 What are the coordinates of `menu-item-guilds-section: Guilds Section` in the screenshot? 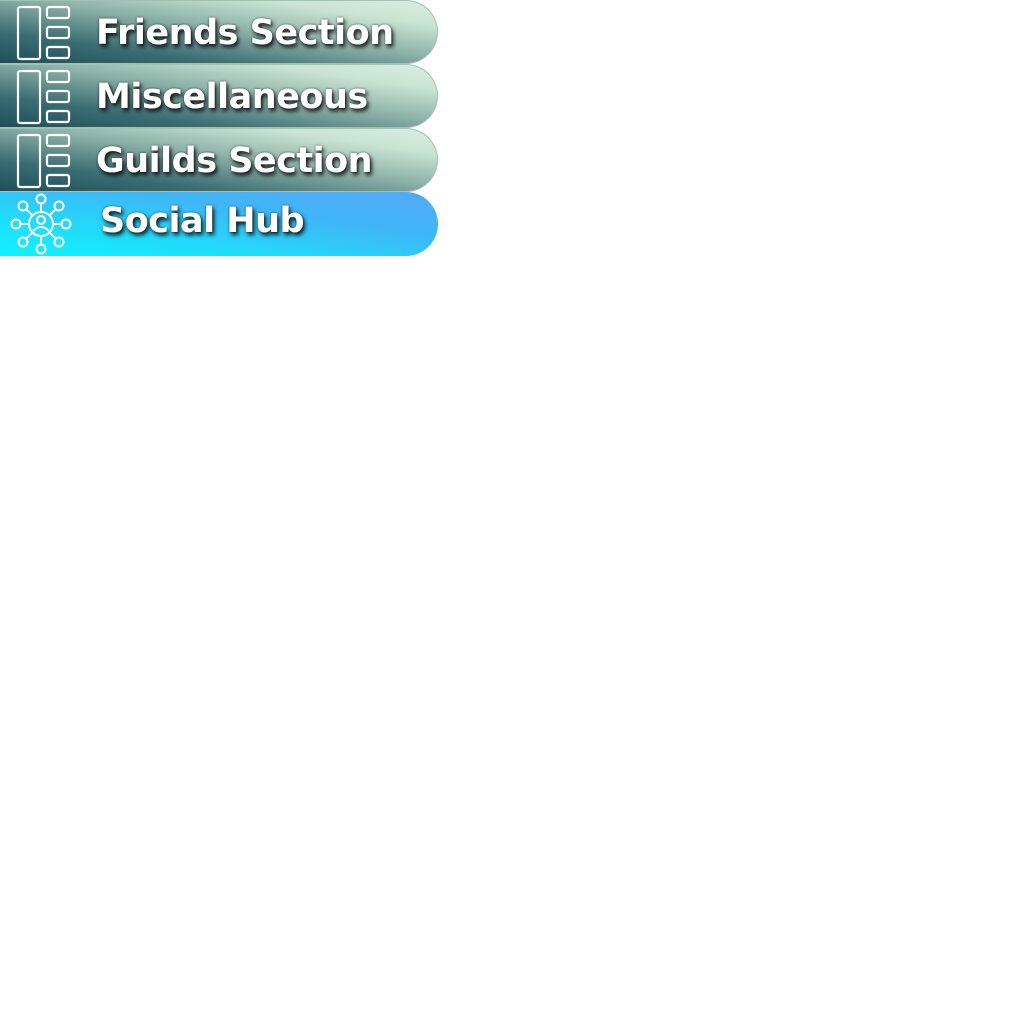 It's located at (219, 160).